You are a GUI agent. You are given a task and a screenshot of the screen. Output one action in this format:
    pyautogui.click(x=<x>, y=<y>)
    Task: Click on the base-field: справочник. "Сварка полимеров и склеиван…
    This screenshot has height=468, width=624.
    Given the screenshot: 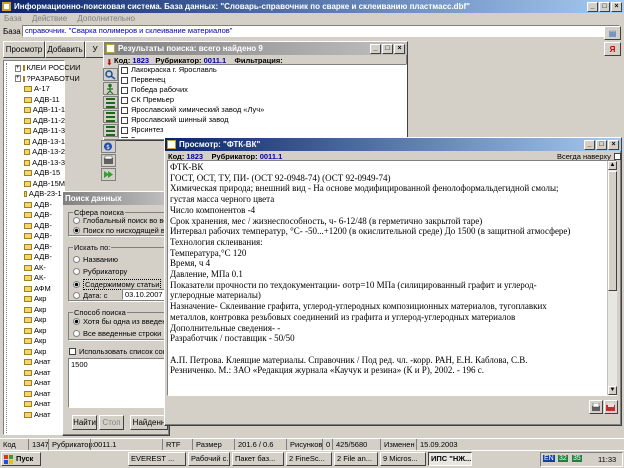 What is the action you would take?
    pyautogui.click(x=321, y=31)
    